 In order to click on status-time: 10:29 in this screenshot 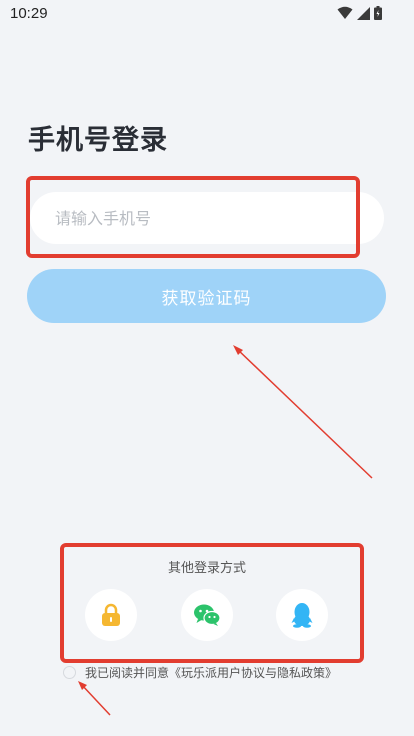, I will do `click(29, 13)`.